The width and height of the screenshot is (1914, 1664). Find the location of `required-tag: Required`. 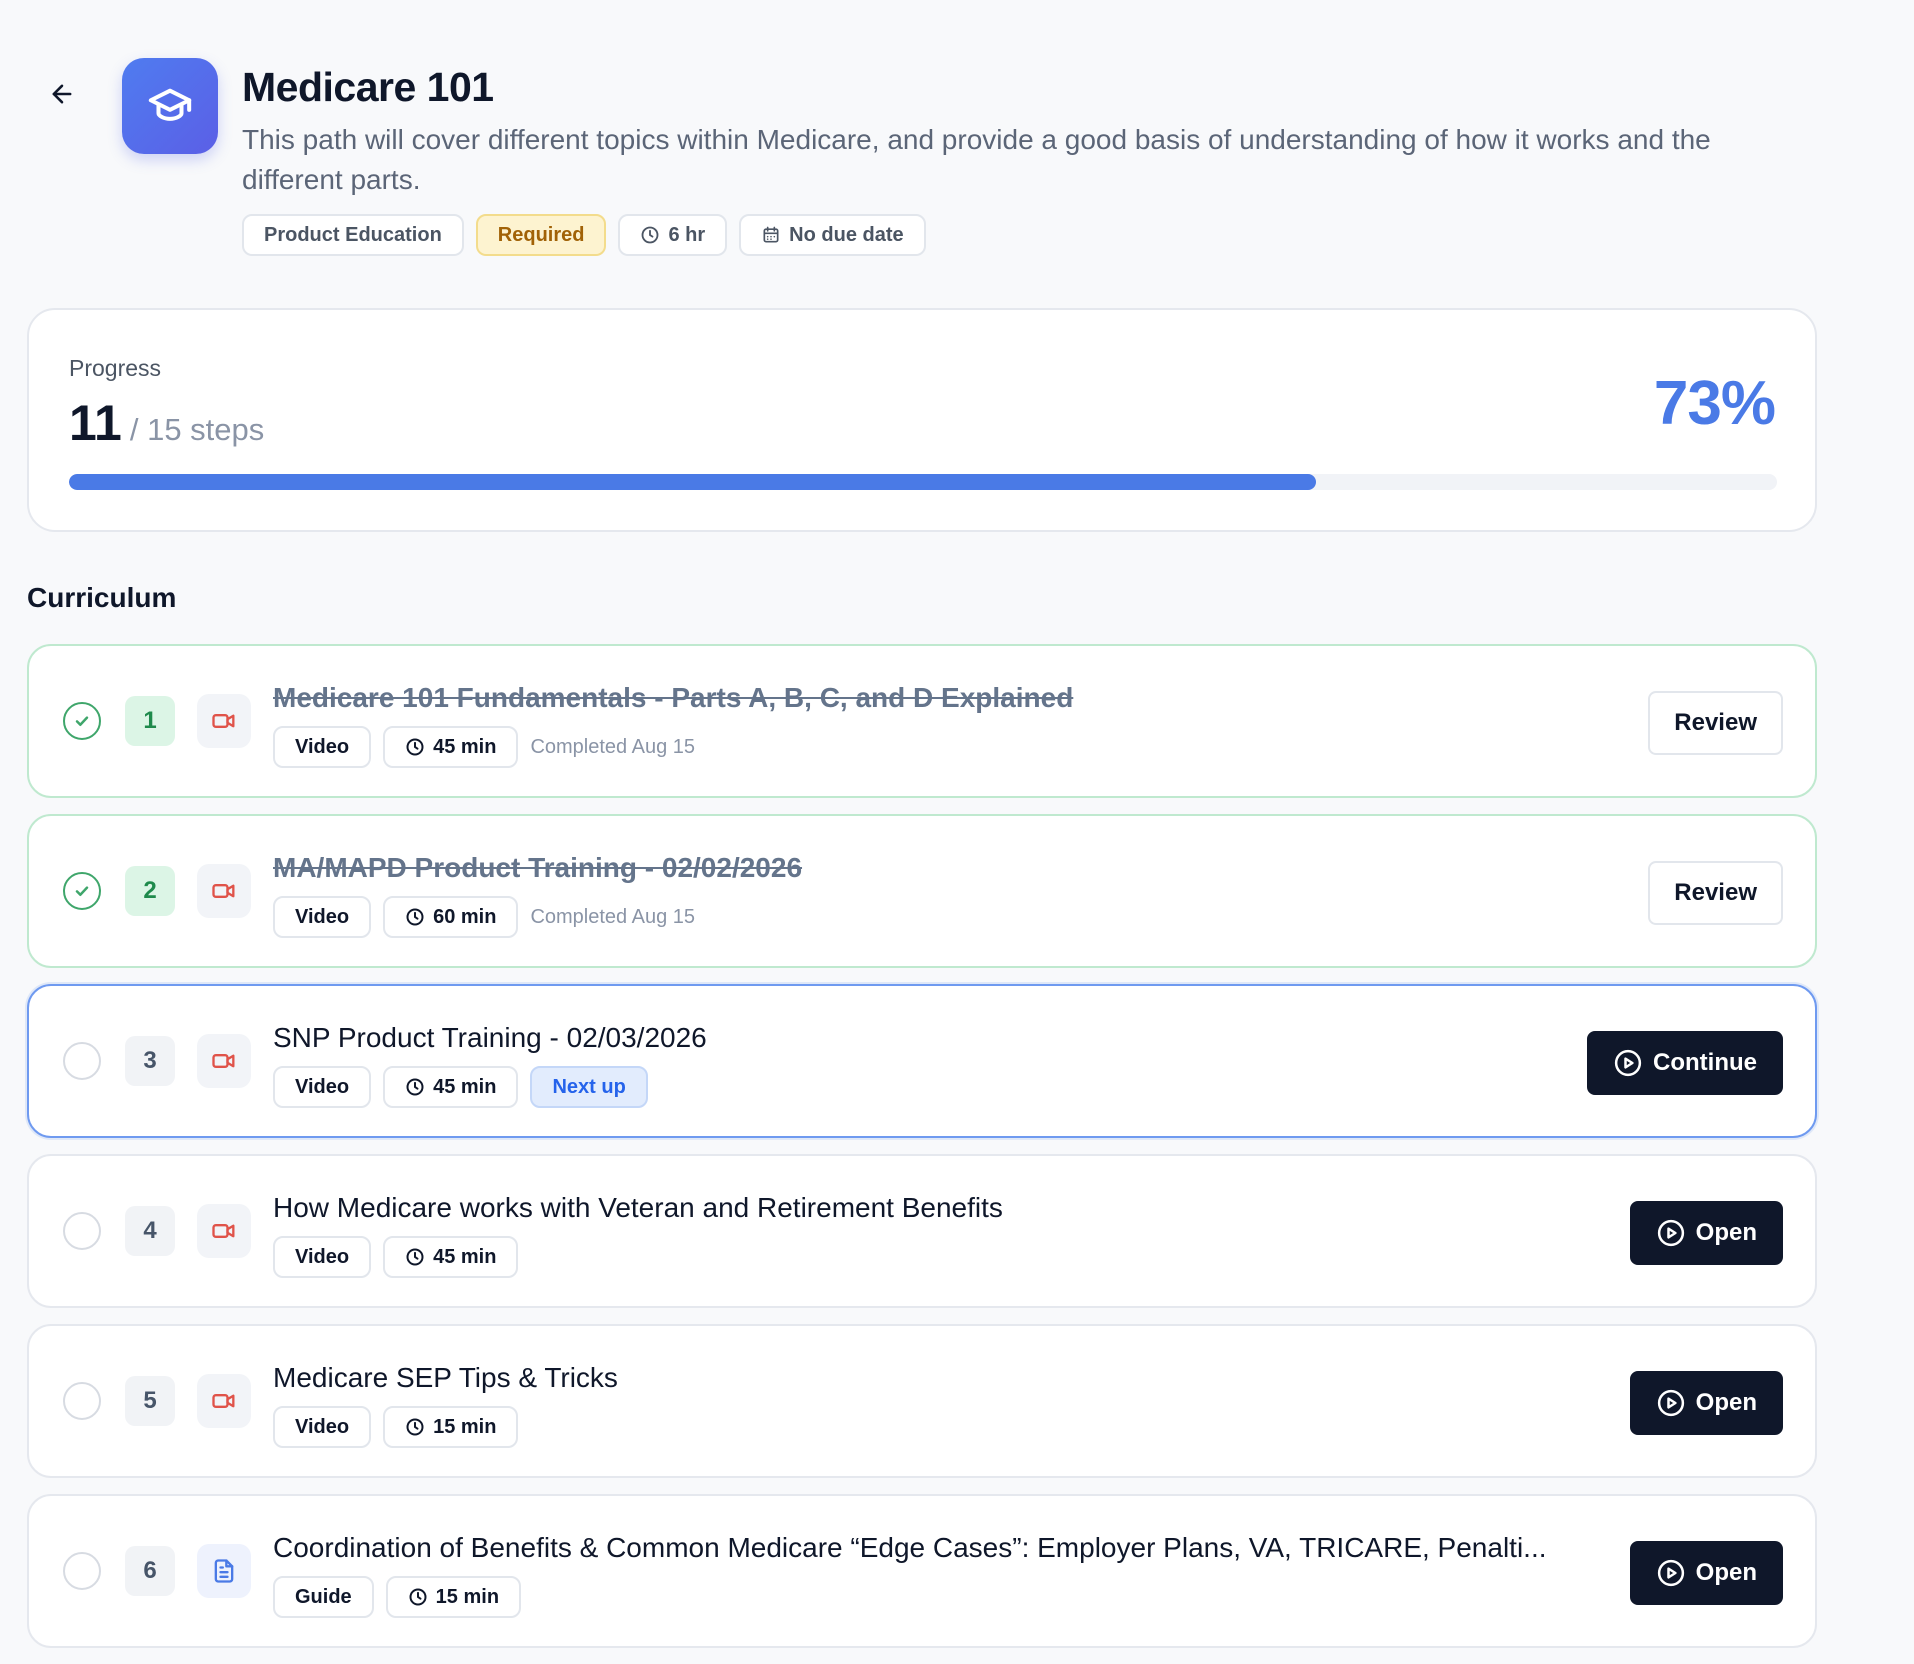

required-tag: Required is located at coordinates (541, 235).